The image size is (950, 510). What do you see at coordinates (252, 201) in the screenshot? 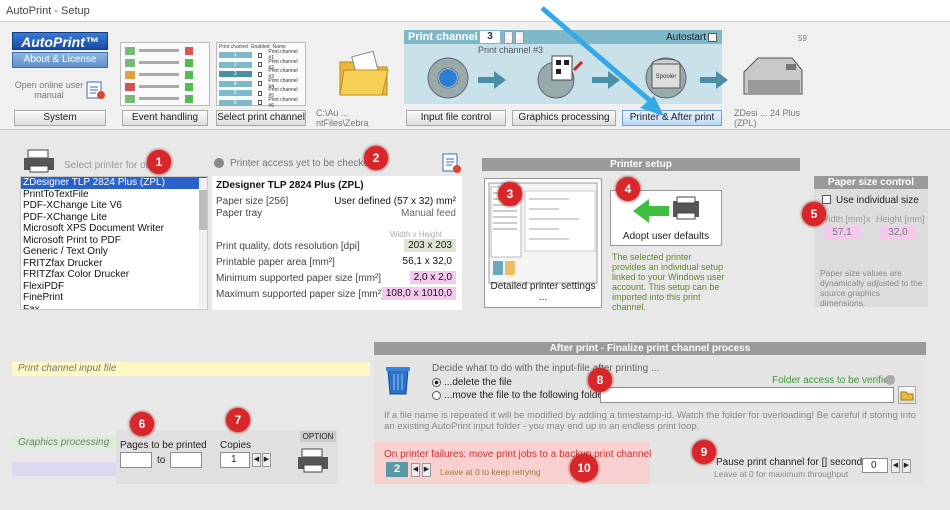
I see `paper-size-label: Paper size [256]` at bounding box center [252, 201].